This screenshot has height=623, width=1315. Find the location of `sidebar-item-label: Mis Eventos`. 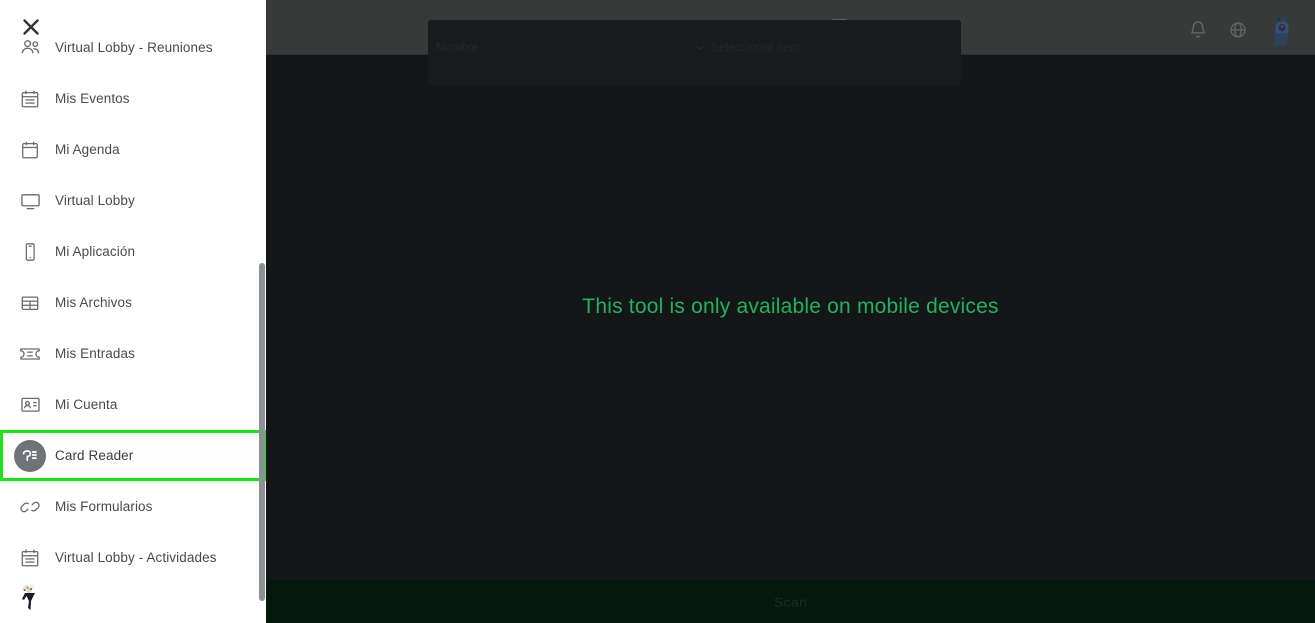

sidebar-item-label: Mis Eventos is located at coordinates (92, 98).